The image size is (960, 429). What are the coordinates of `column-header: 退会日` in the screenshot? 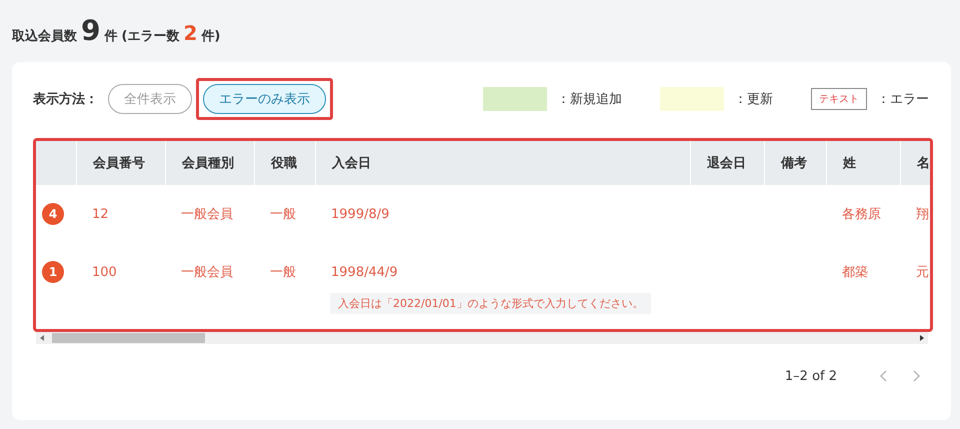 It's located at (727, 163).